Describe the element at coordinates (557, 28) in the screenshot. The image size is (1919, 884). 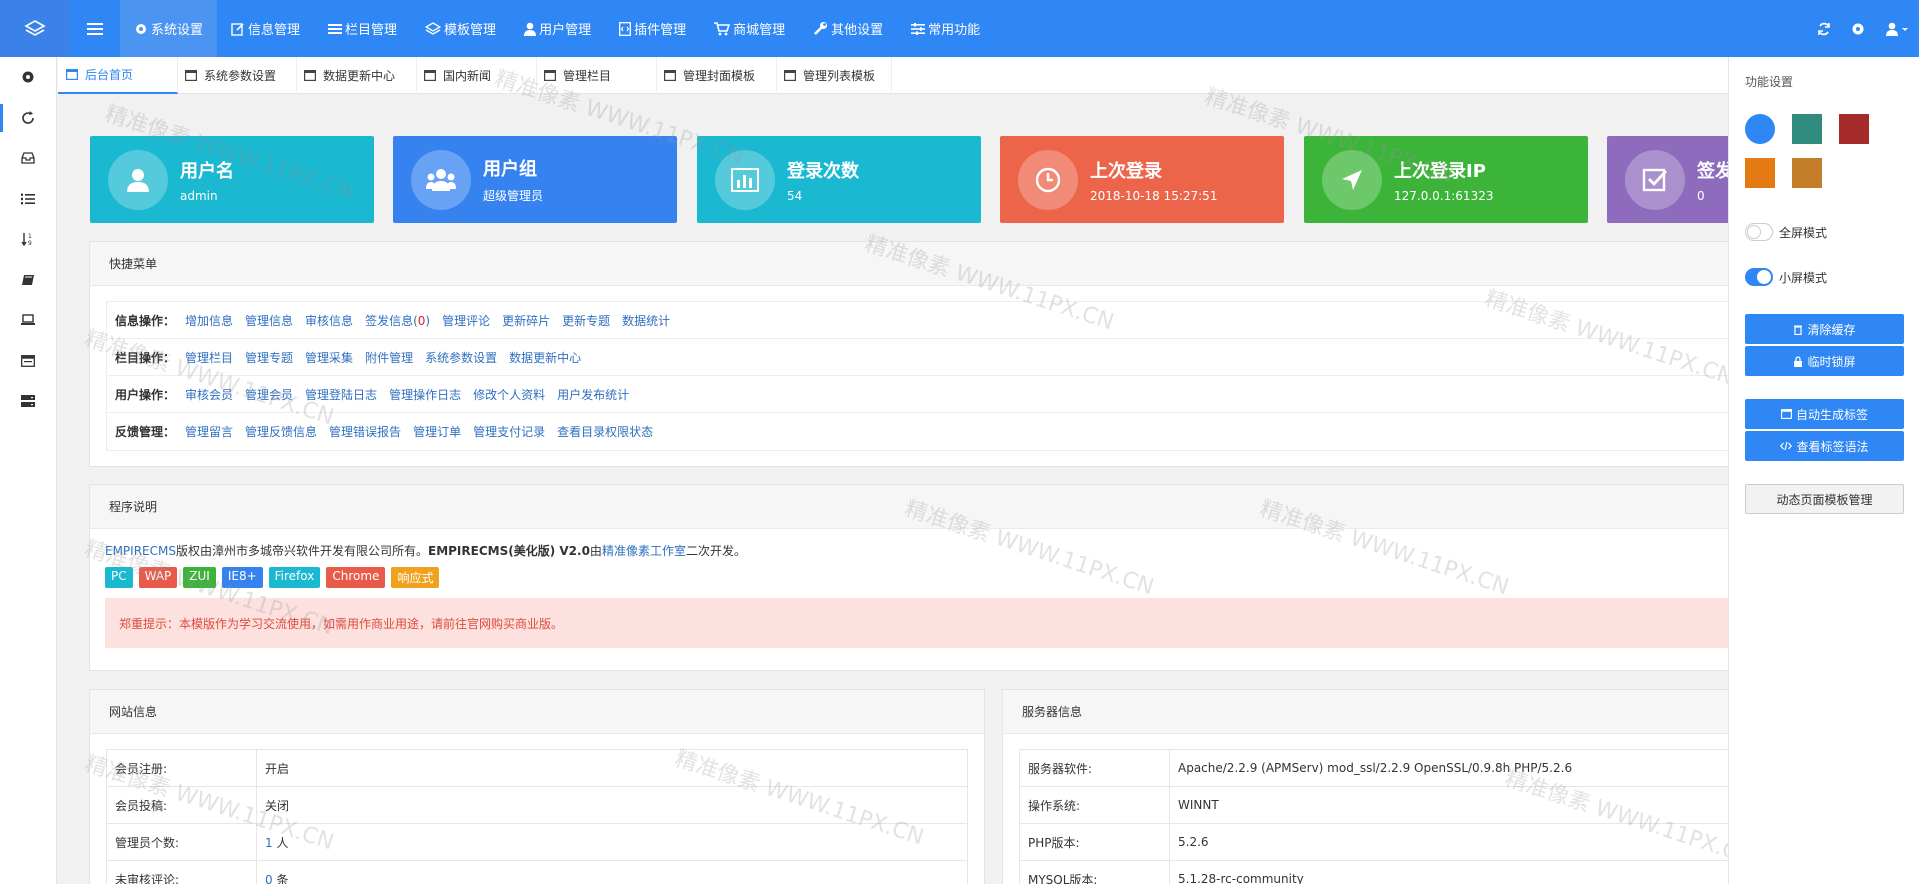
I see `nav-user-management: 用户管理` at that location.